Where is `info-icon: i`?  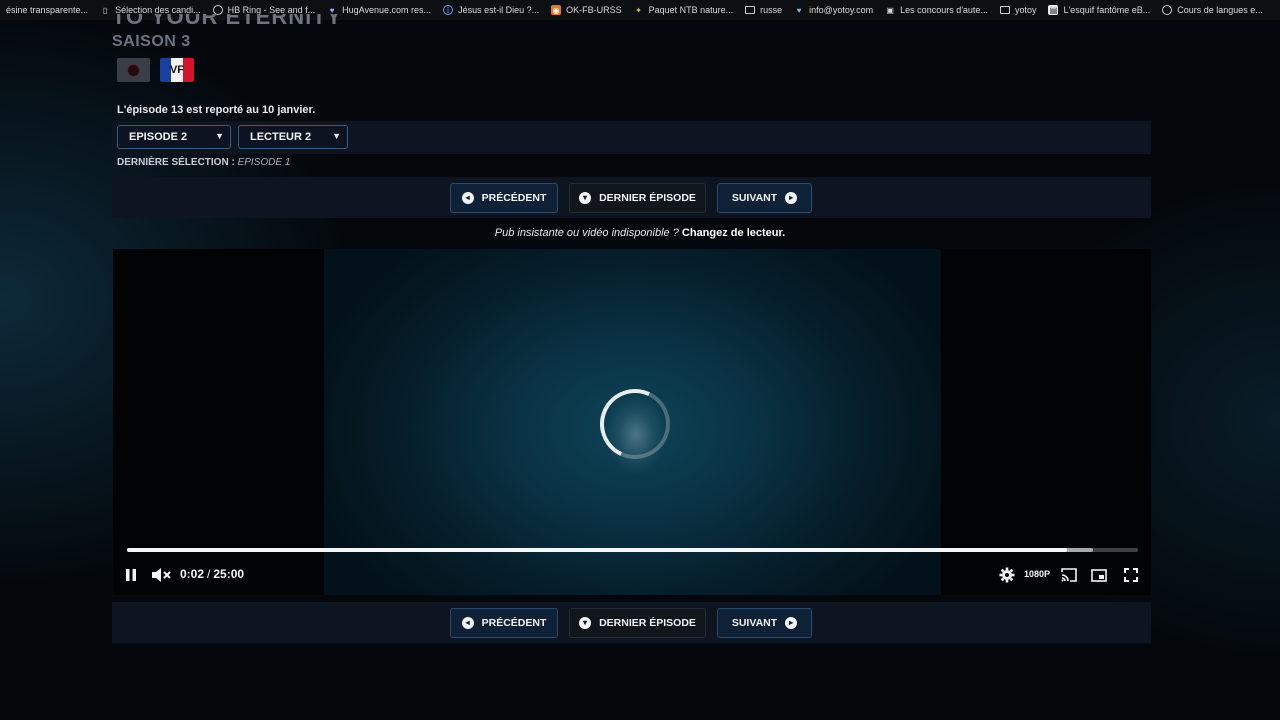
info-icon: i is located at coordinates (448, 10).